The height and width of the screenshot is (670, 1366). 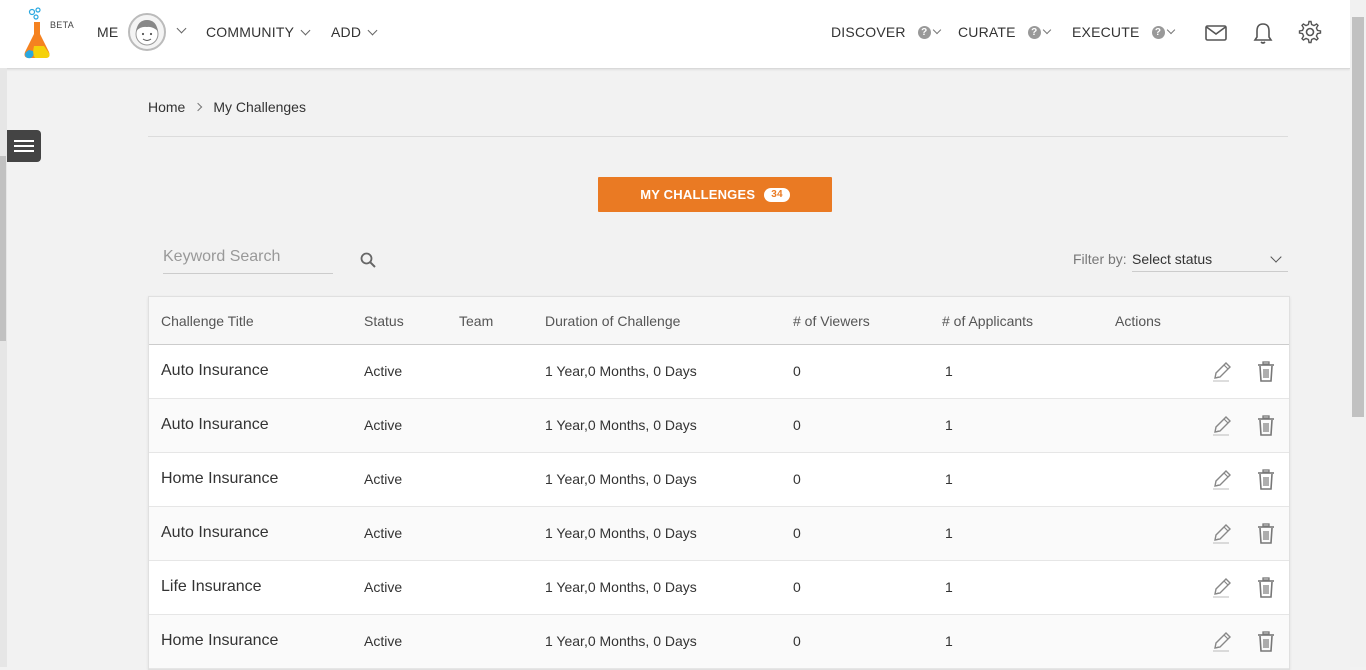 I want to click on search-field, so click(x=248, y=259).